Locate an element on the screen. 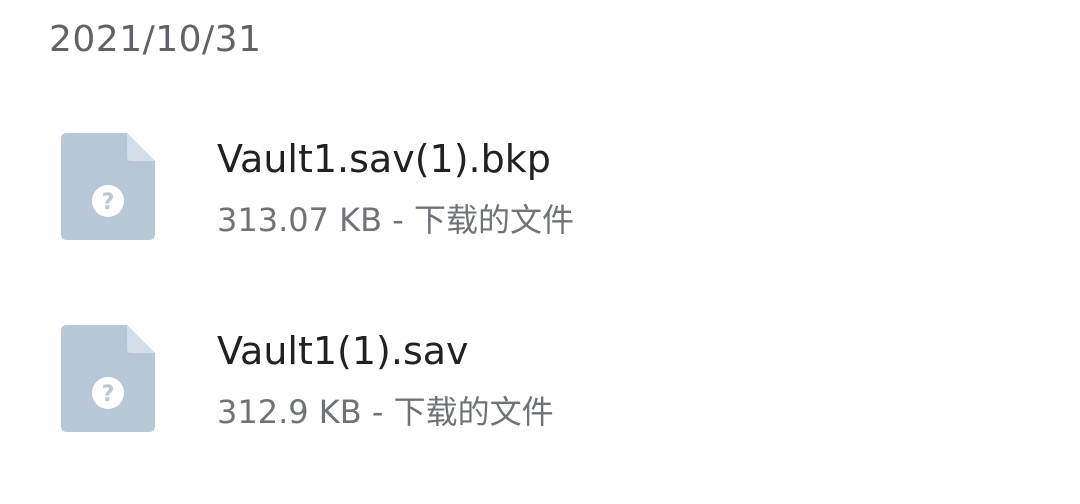 The width and height of the screenshot is (1080, 504). file-name: Vault1.sav(1).bkp is located at coordinates (384, 159).